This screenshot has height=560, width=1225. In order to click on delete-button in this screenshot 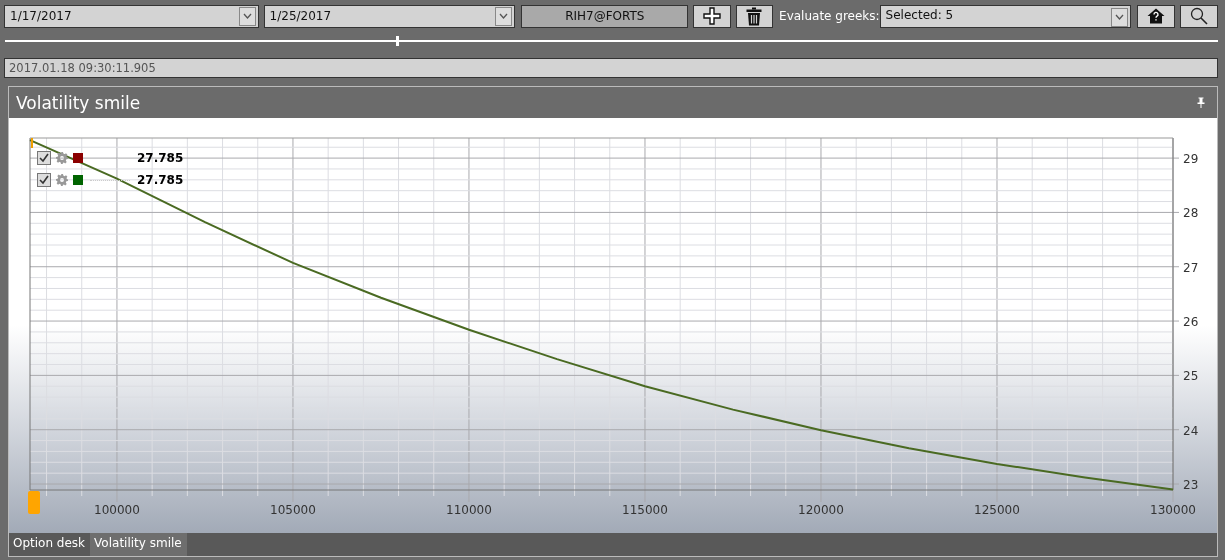, I will do `click(754, 16)`.